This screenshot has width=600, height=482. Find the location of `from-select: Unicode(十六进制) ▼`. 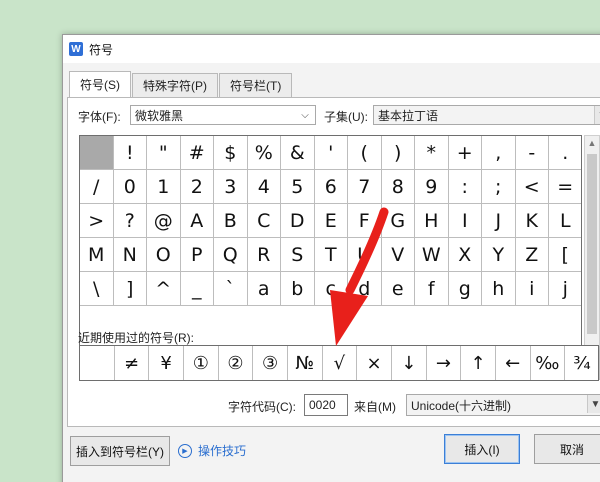

from-select: Unicode(十六进制) ▼ is located at coordinates (503, 405).